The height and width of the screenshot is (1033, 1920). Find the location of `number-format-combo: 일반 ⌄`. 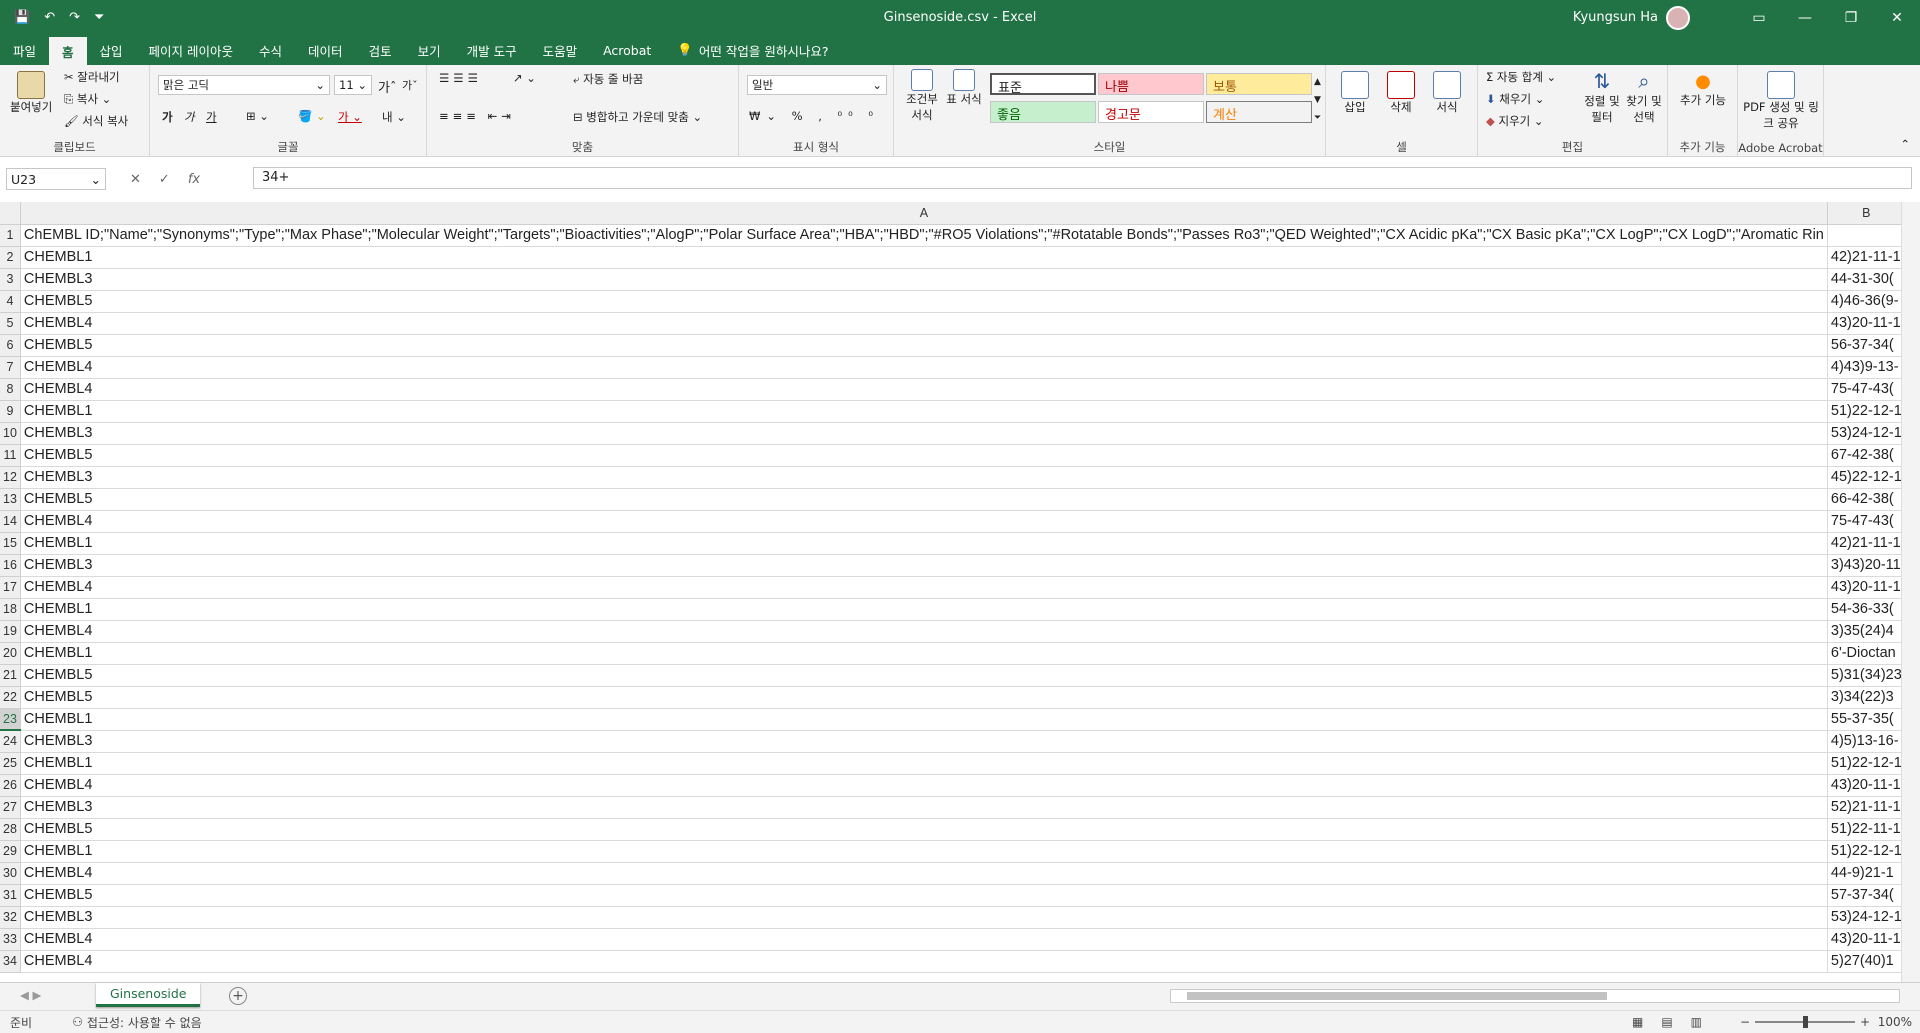

number-format-combo: 일반 ⌄ is located at coordinates (817, 85).